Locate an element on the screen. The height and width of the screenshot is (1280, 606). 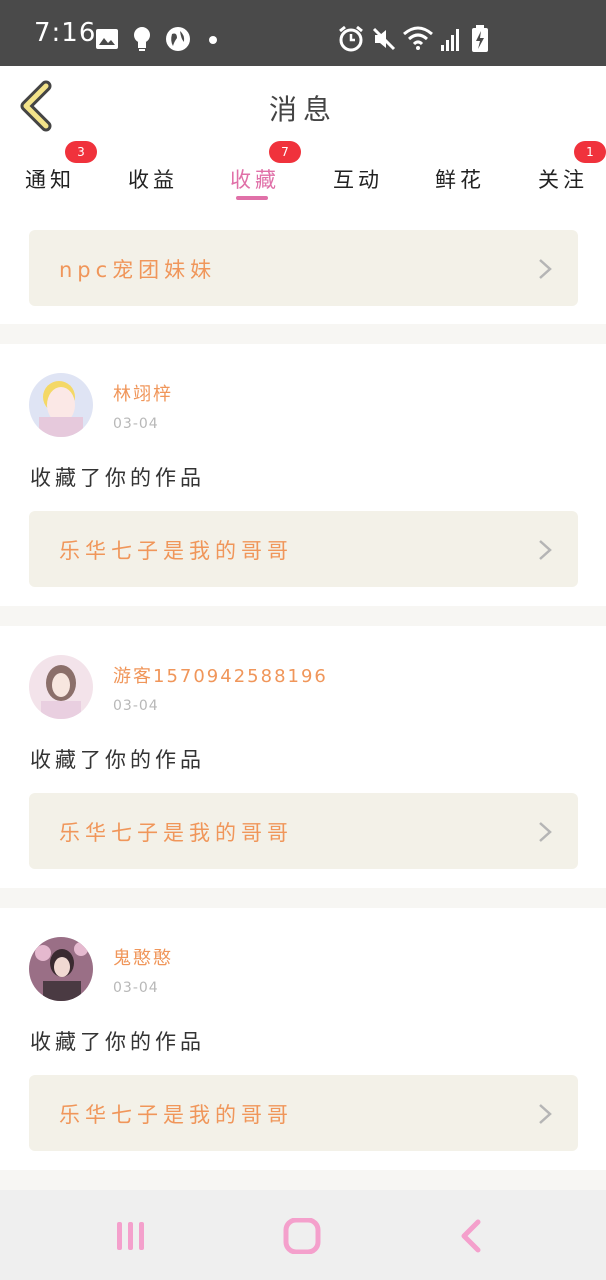
top-link-box: npc宠团妹妹 is located at coordinates (303, 268).